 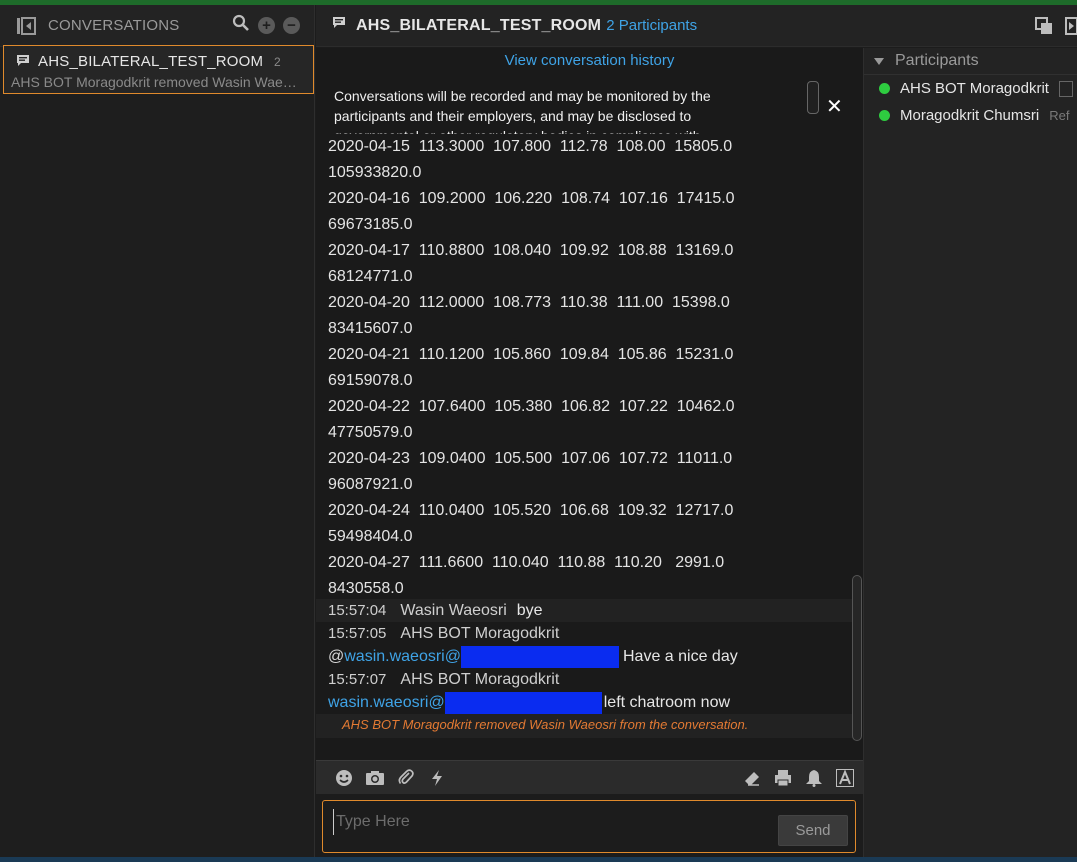 What do you see at coordinates (845, 778) in the screenshot?
I see `font-format-icon` at bounding box center [845, 778].